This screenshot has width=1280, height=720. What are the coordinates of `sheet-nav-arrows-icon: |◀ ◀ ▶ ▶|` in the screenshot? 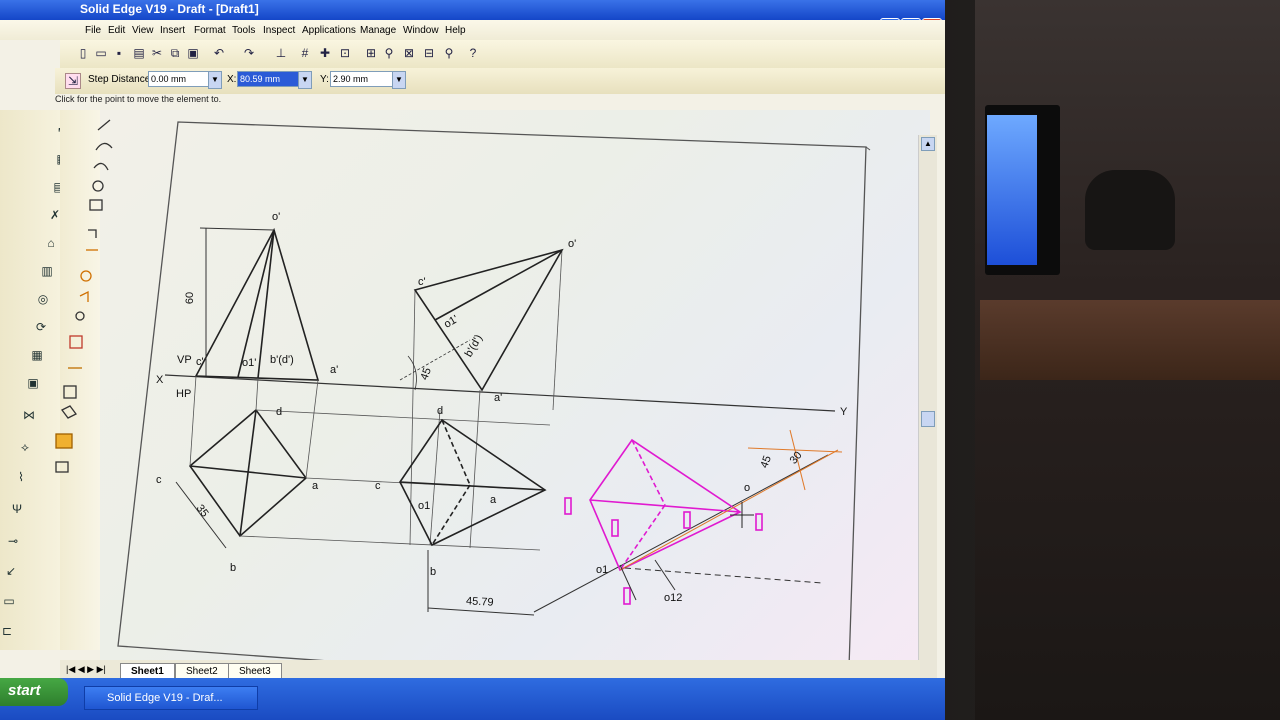 It's located at (86, 669).